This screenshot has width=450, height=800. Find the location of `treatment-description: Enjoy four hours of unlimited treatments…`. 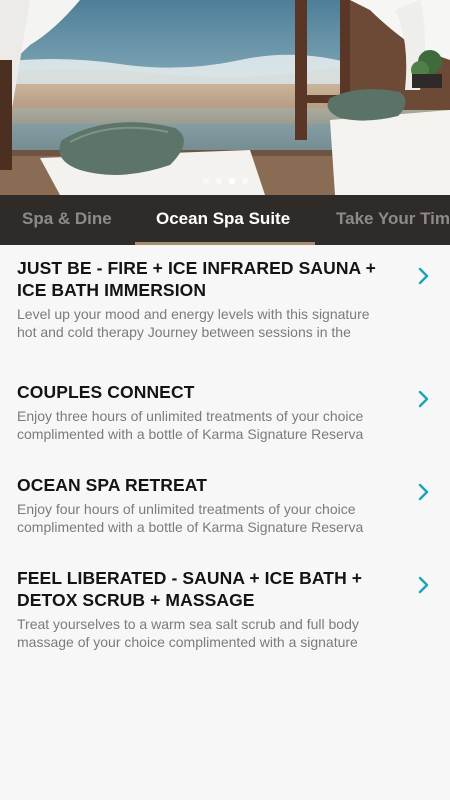

treatment-description: Enjoy four hours of unlimited treatments… is located at coordinates (190, 518).